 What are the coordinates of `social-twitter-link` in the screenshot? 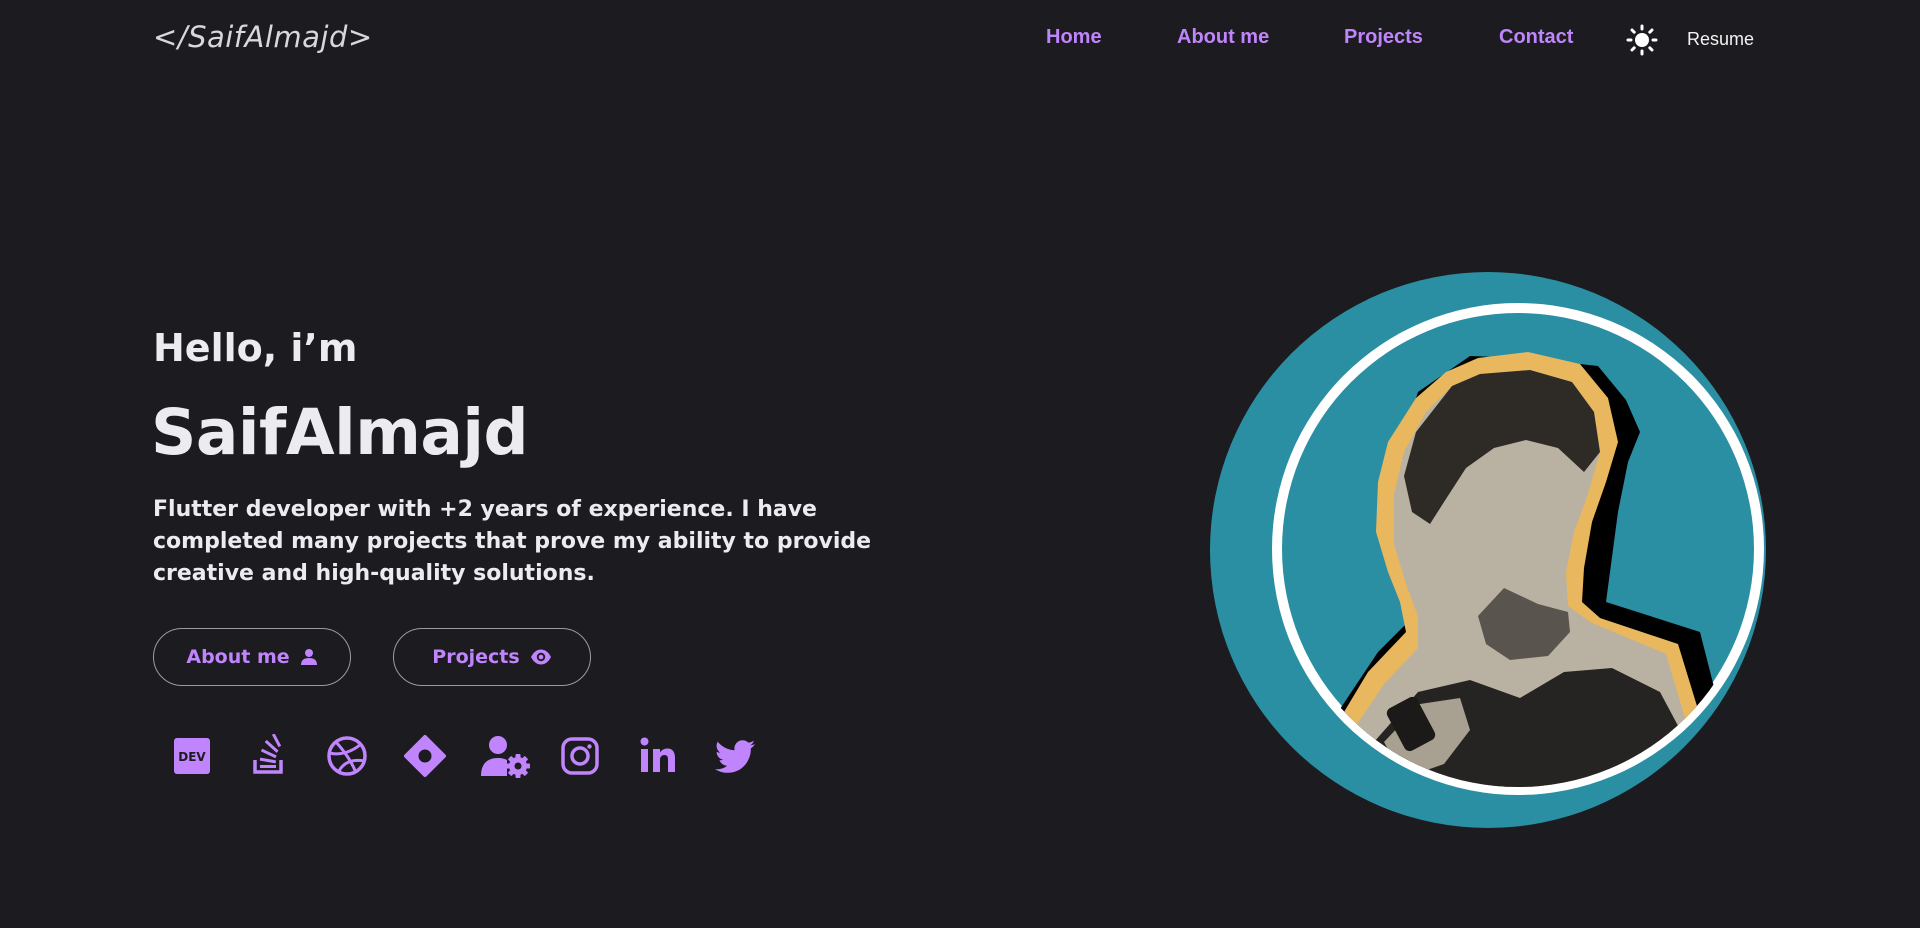 It's located at (736, 756).